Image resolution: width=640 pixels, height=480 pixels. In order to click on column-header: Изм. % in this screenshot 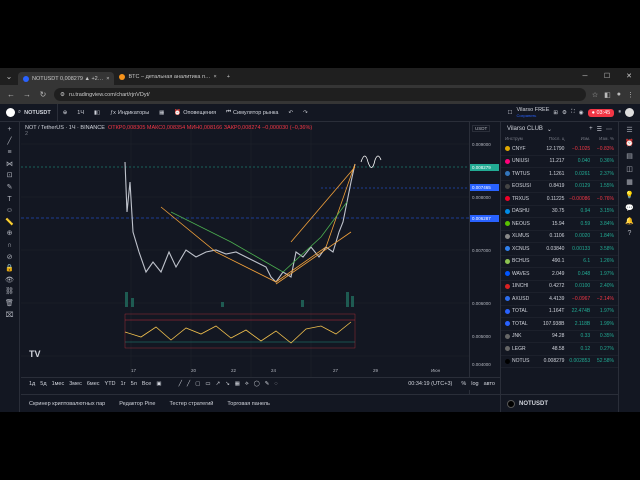, I will do `click(602, 139)`.